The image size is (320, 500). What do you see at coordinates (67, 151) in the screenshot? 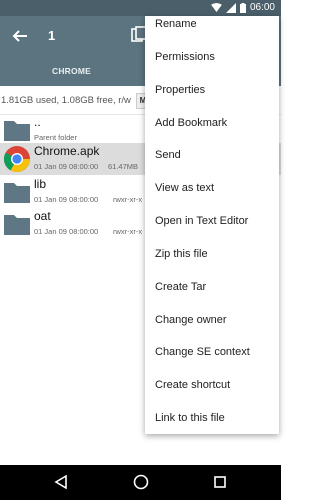
I see `file-name: Chrome.apk` at bounding box center [67, 151].